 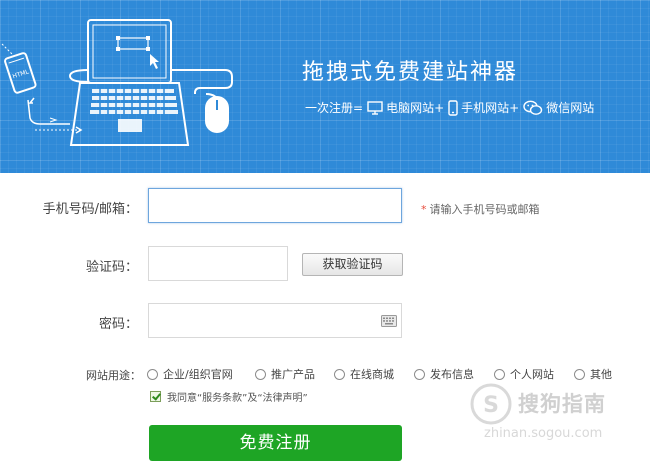 I want to click on usage-option-label: 在线商城, so click(x=372, y=374).